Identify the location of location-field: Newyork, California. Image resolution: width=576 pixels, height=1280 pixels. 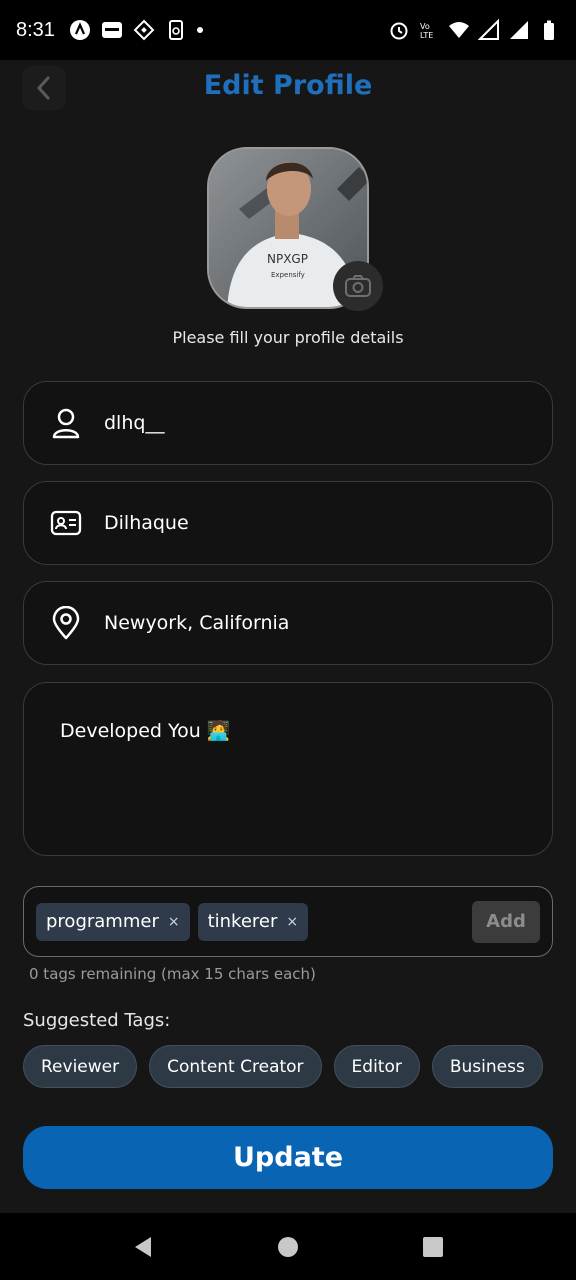
(288, 623).